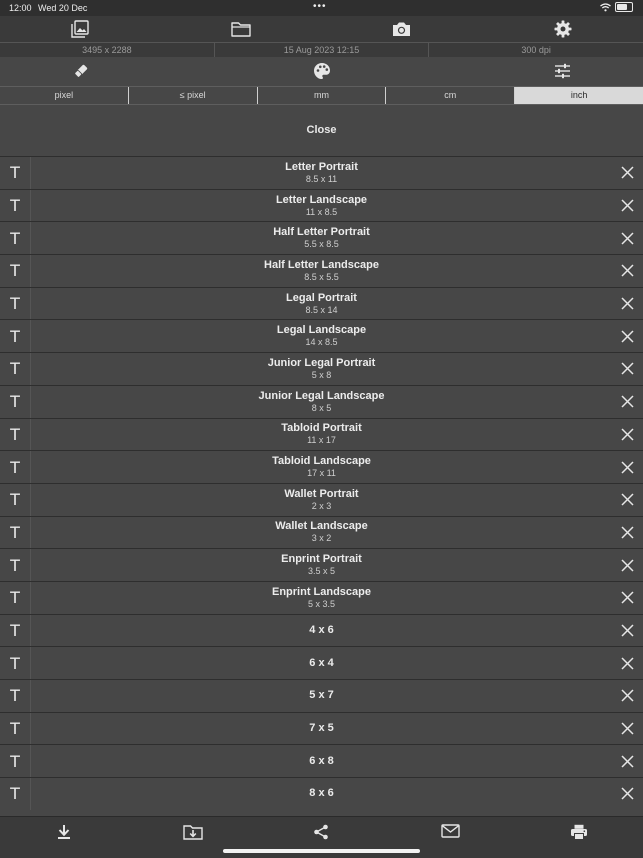 Image resolution: width=643 pixels, height=858 pixels. I want to click on print-button, so click(578, 837).